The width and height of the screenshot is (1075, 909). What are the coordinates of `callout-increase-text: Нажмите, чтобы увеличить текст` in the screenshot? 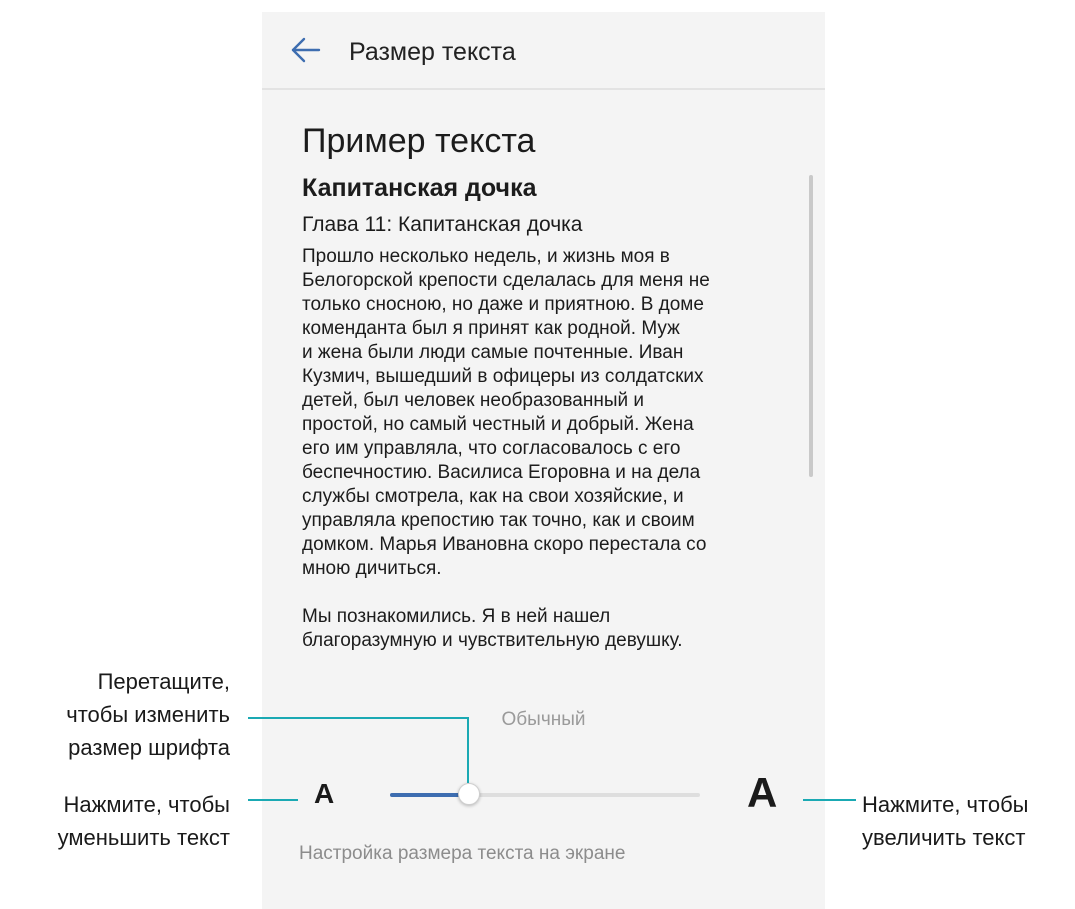 It's located at (968, 821).